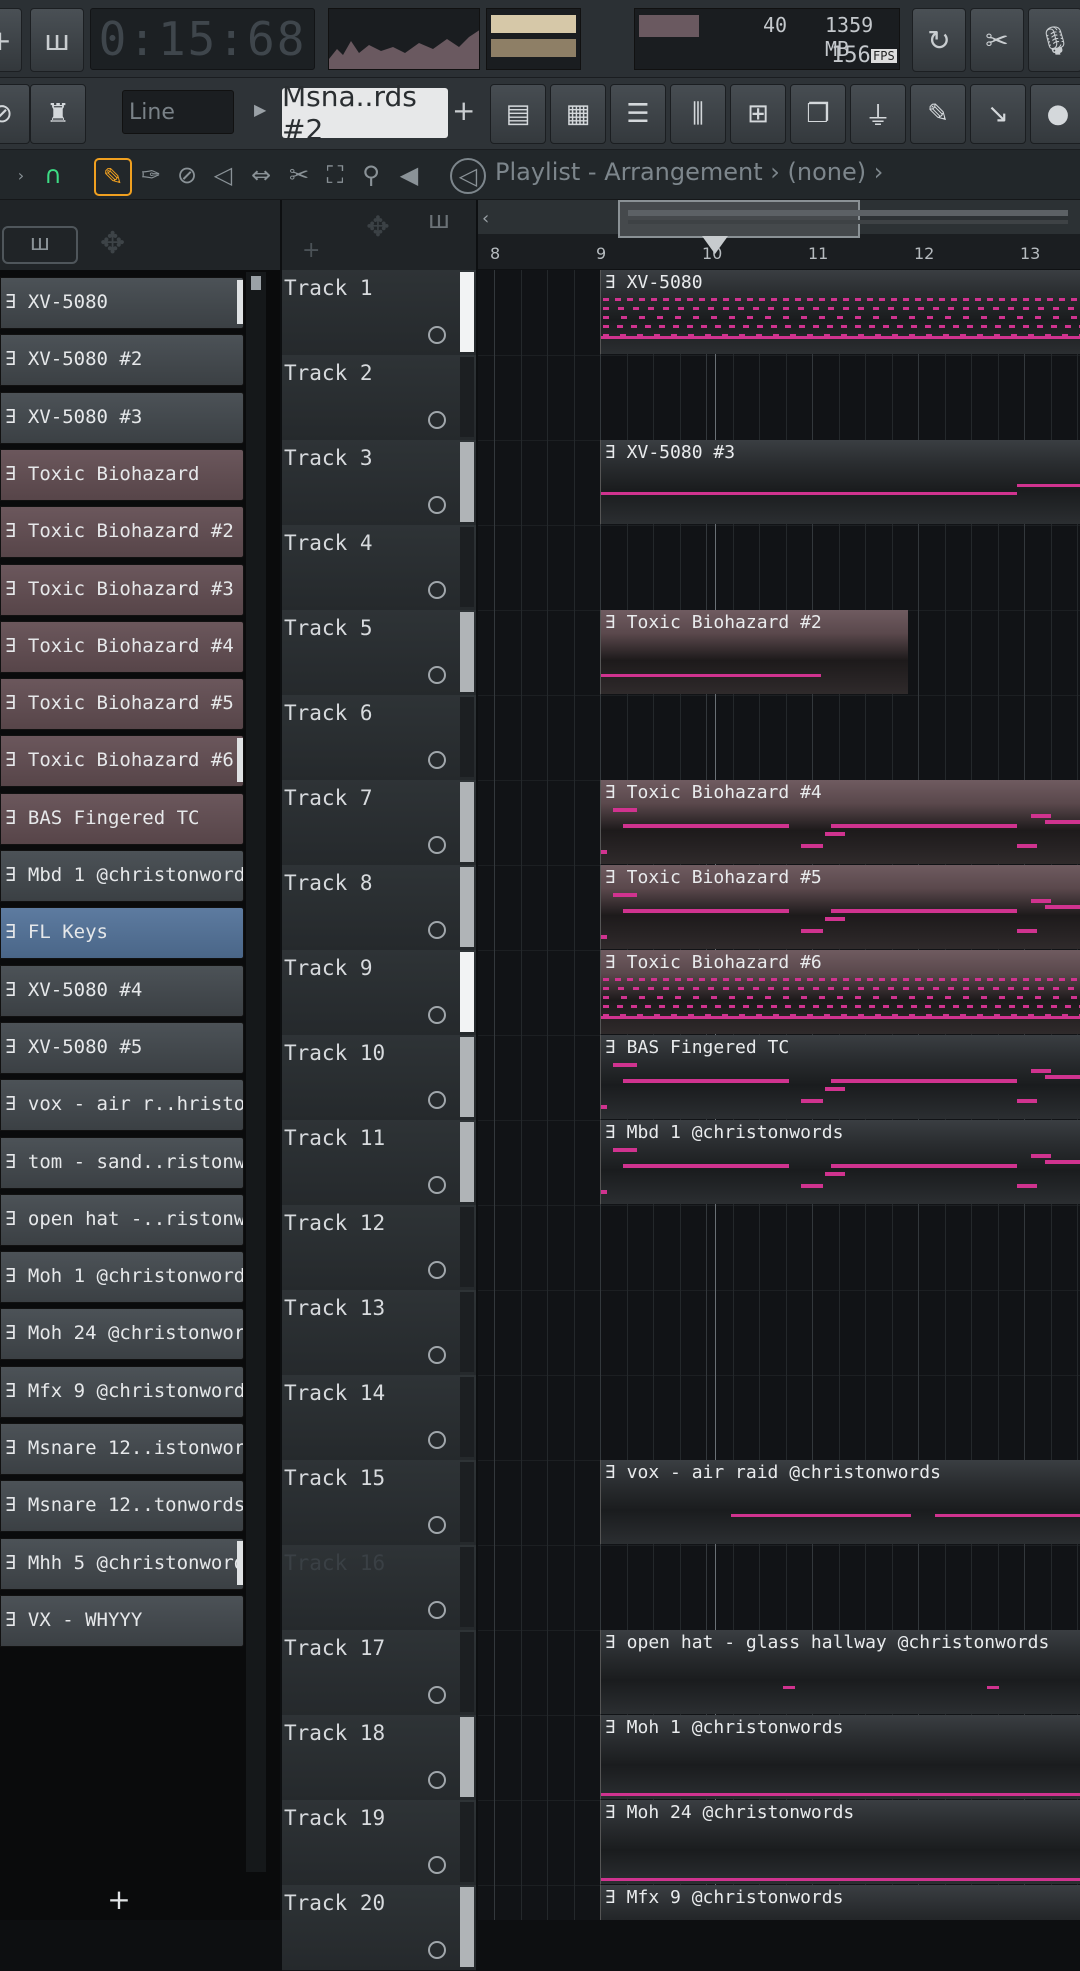  Describe the element at coordinates (311, 250) in the screenshot. I see `add-track-icon: +` at that location.